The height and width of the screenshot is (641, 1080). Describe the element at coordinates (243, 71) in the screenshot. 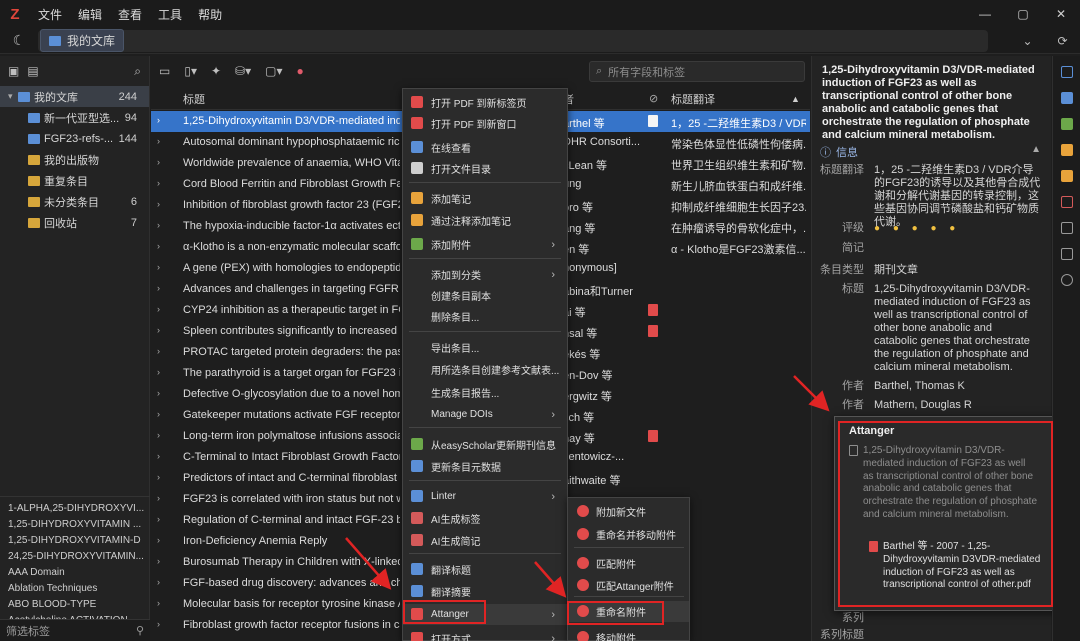

I see `add-attachment-icon: ⛁▾` at that location.